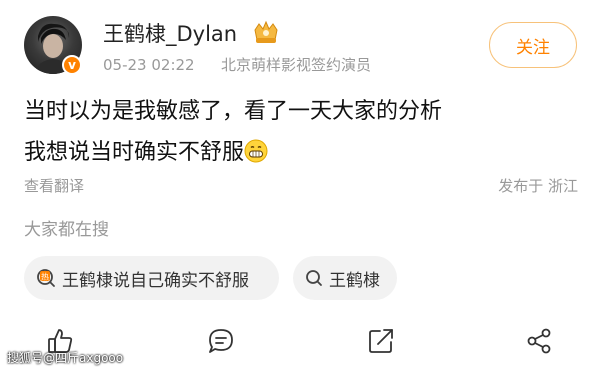  Describe the element at coordinates (533, 45) in the screenshot. I see `follow-button: 关注` at that location.